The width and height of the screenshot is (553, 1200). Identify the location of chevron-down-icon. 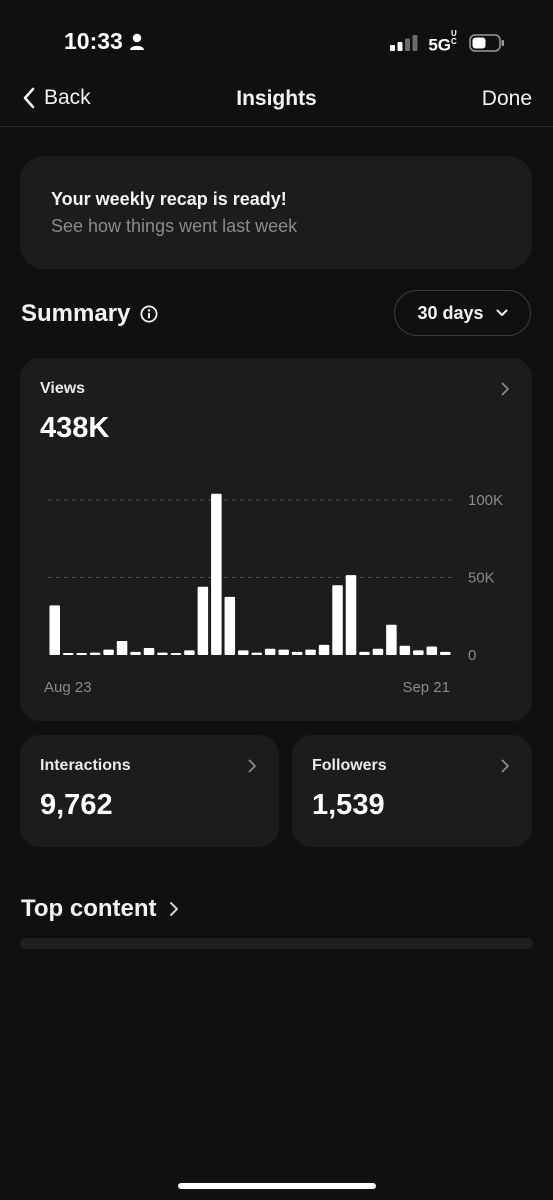
(502, 312).